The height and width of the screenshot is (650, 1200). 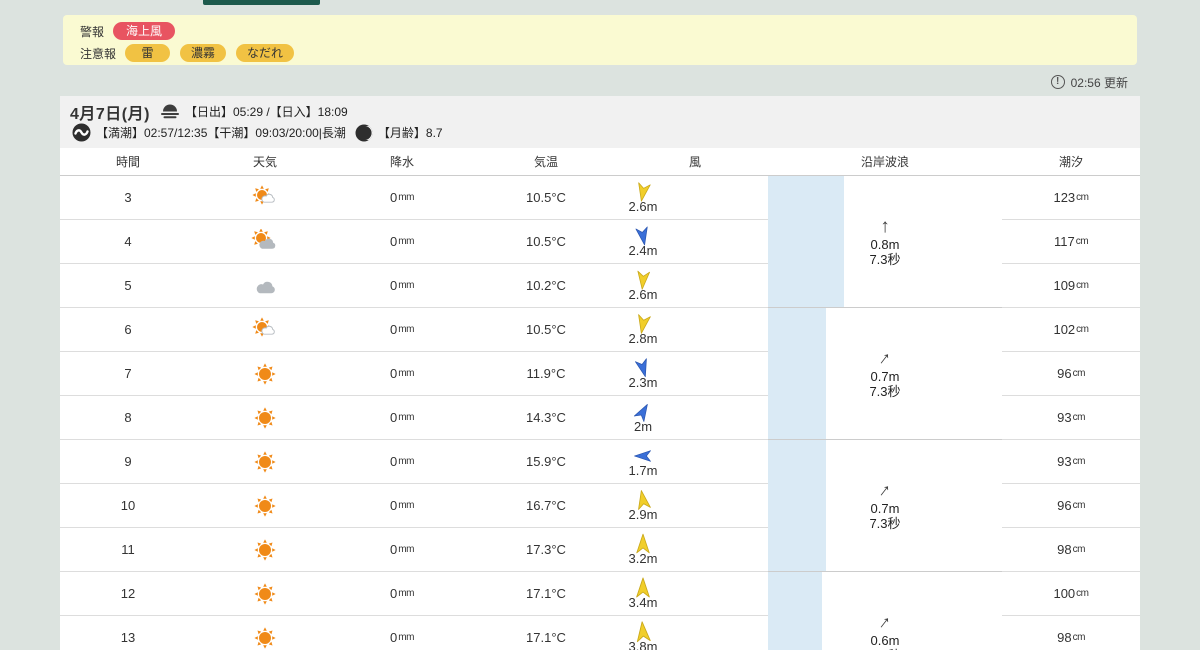 I want to click on wave-info: ↑ 0.7m 7.3秒, so click(x=884, y=373).